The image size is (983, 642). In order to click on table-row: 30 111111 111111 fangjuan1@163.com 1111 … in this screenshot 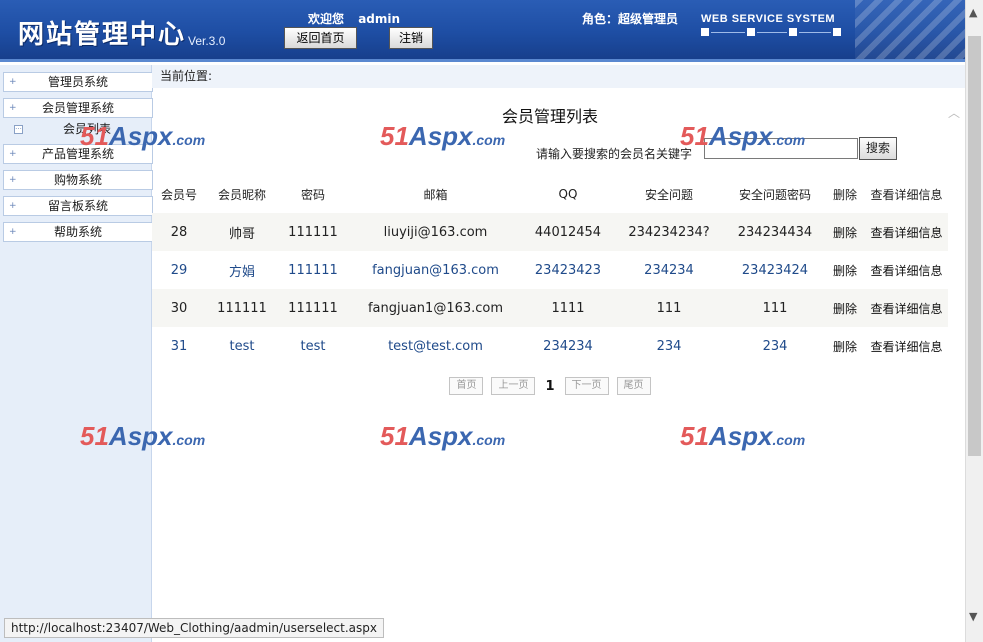, I will do `click(550, 308)`.